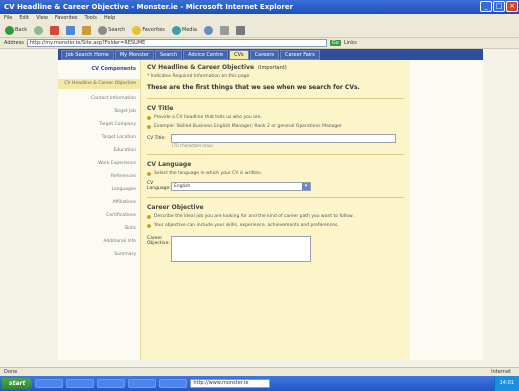  Describe the element at coordinates (259, 371) in the screenshot. I see `status-bar: Done Internet` at that location.